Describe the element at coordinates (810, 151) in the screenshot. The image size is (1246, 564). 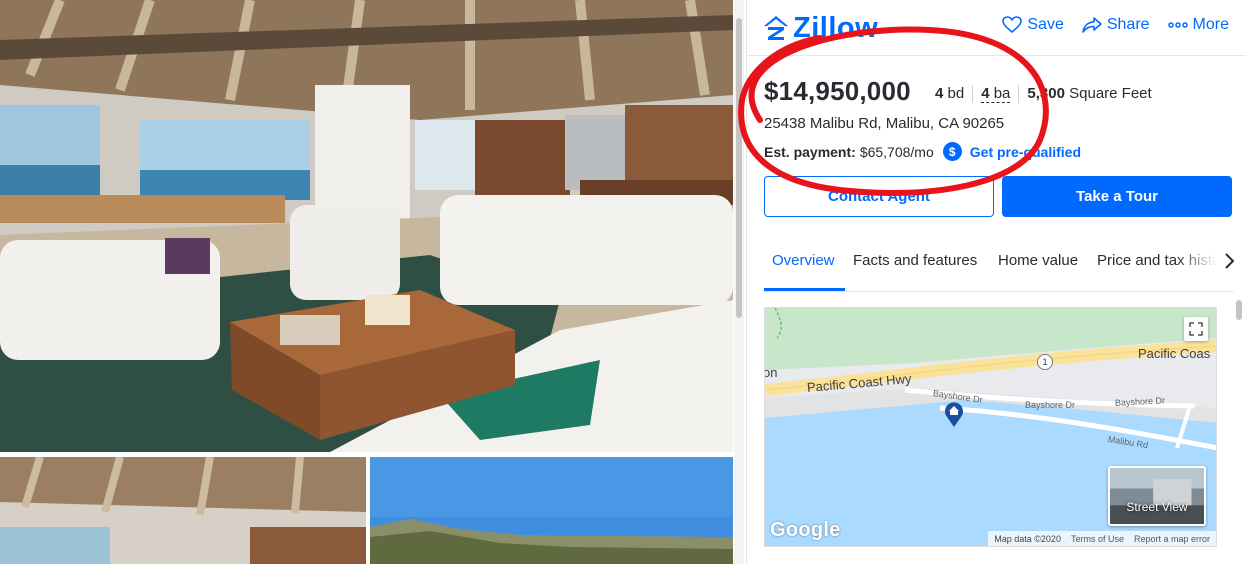
I see `est-payment-label: Est. payment:` at that location.